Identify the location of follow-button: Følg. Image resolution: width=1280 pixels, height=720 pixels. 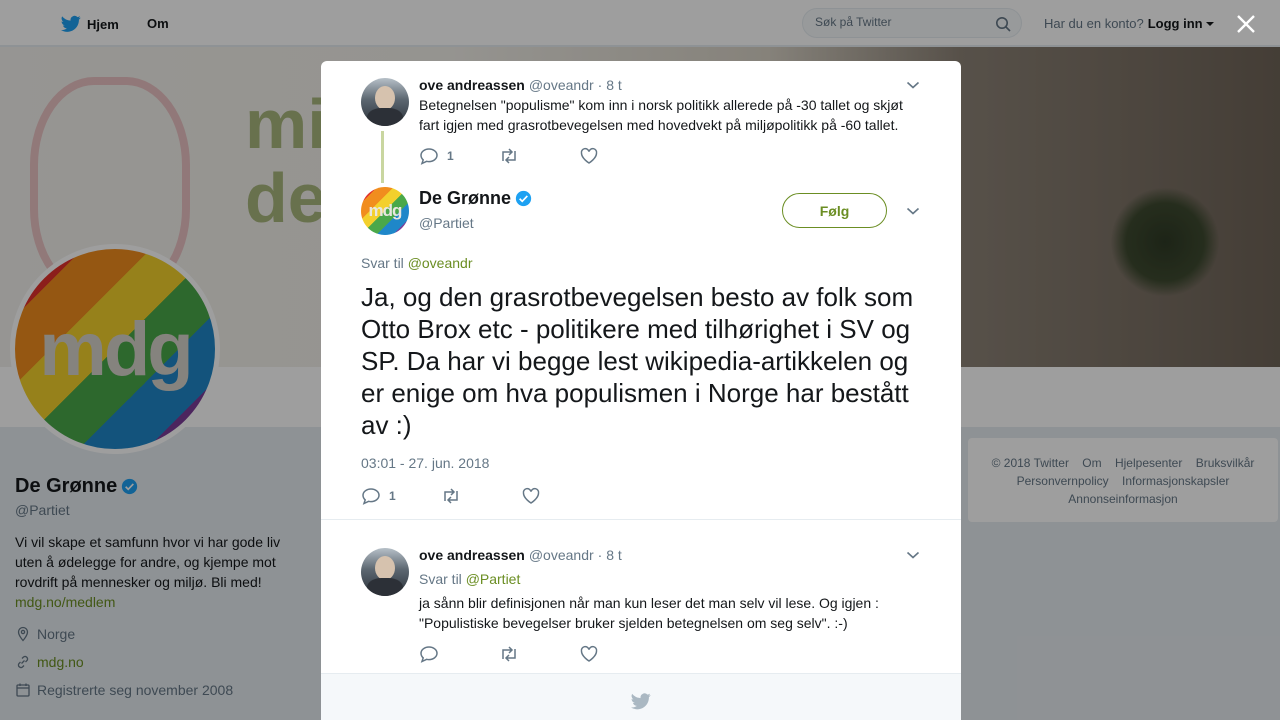
(834, 210).